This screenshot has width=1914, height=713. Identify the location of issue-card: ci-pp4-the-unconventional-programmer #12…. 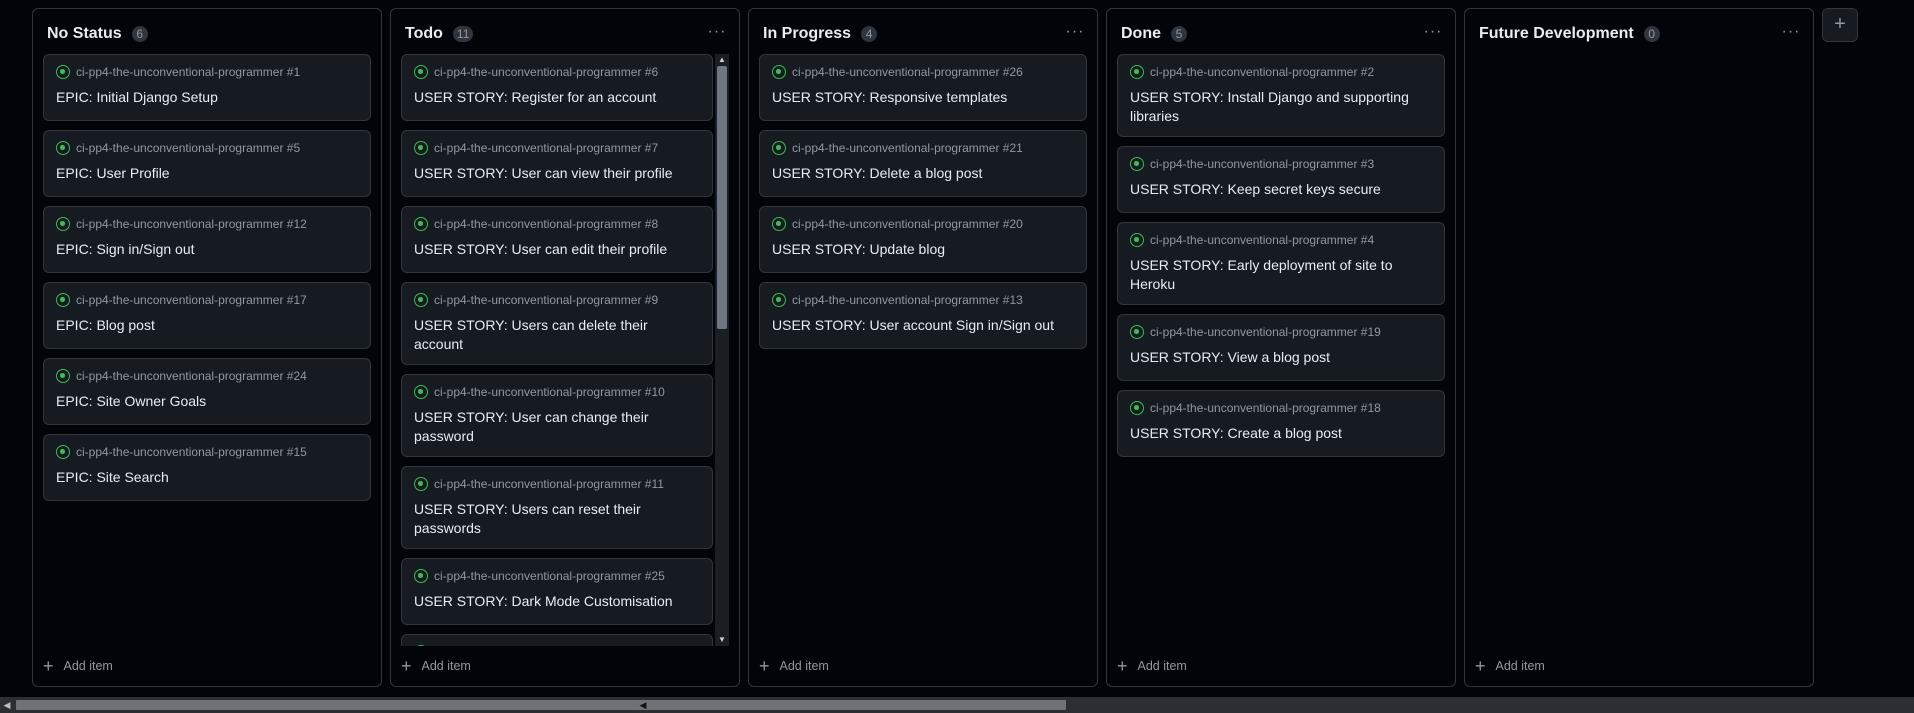
(207, 239).